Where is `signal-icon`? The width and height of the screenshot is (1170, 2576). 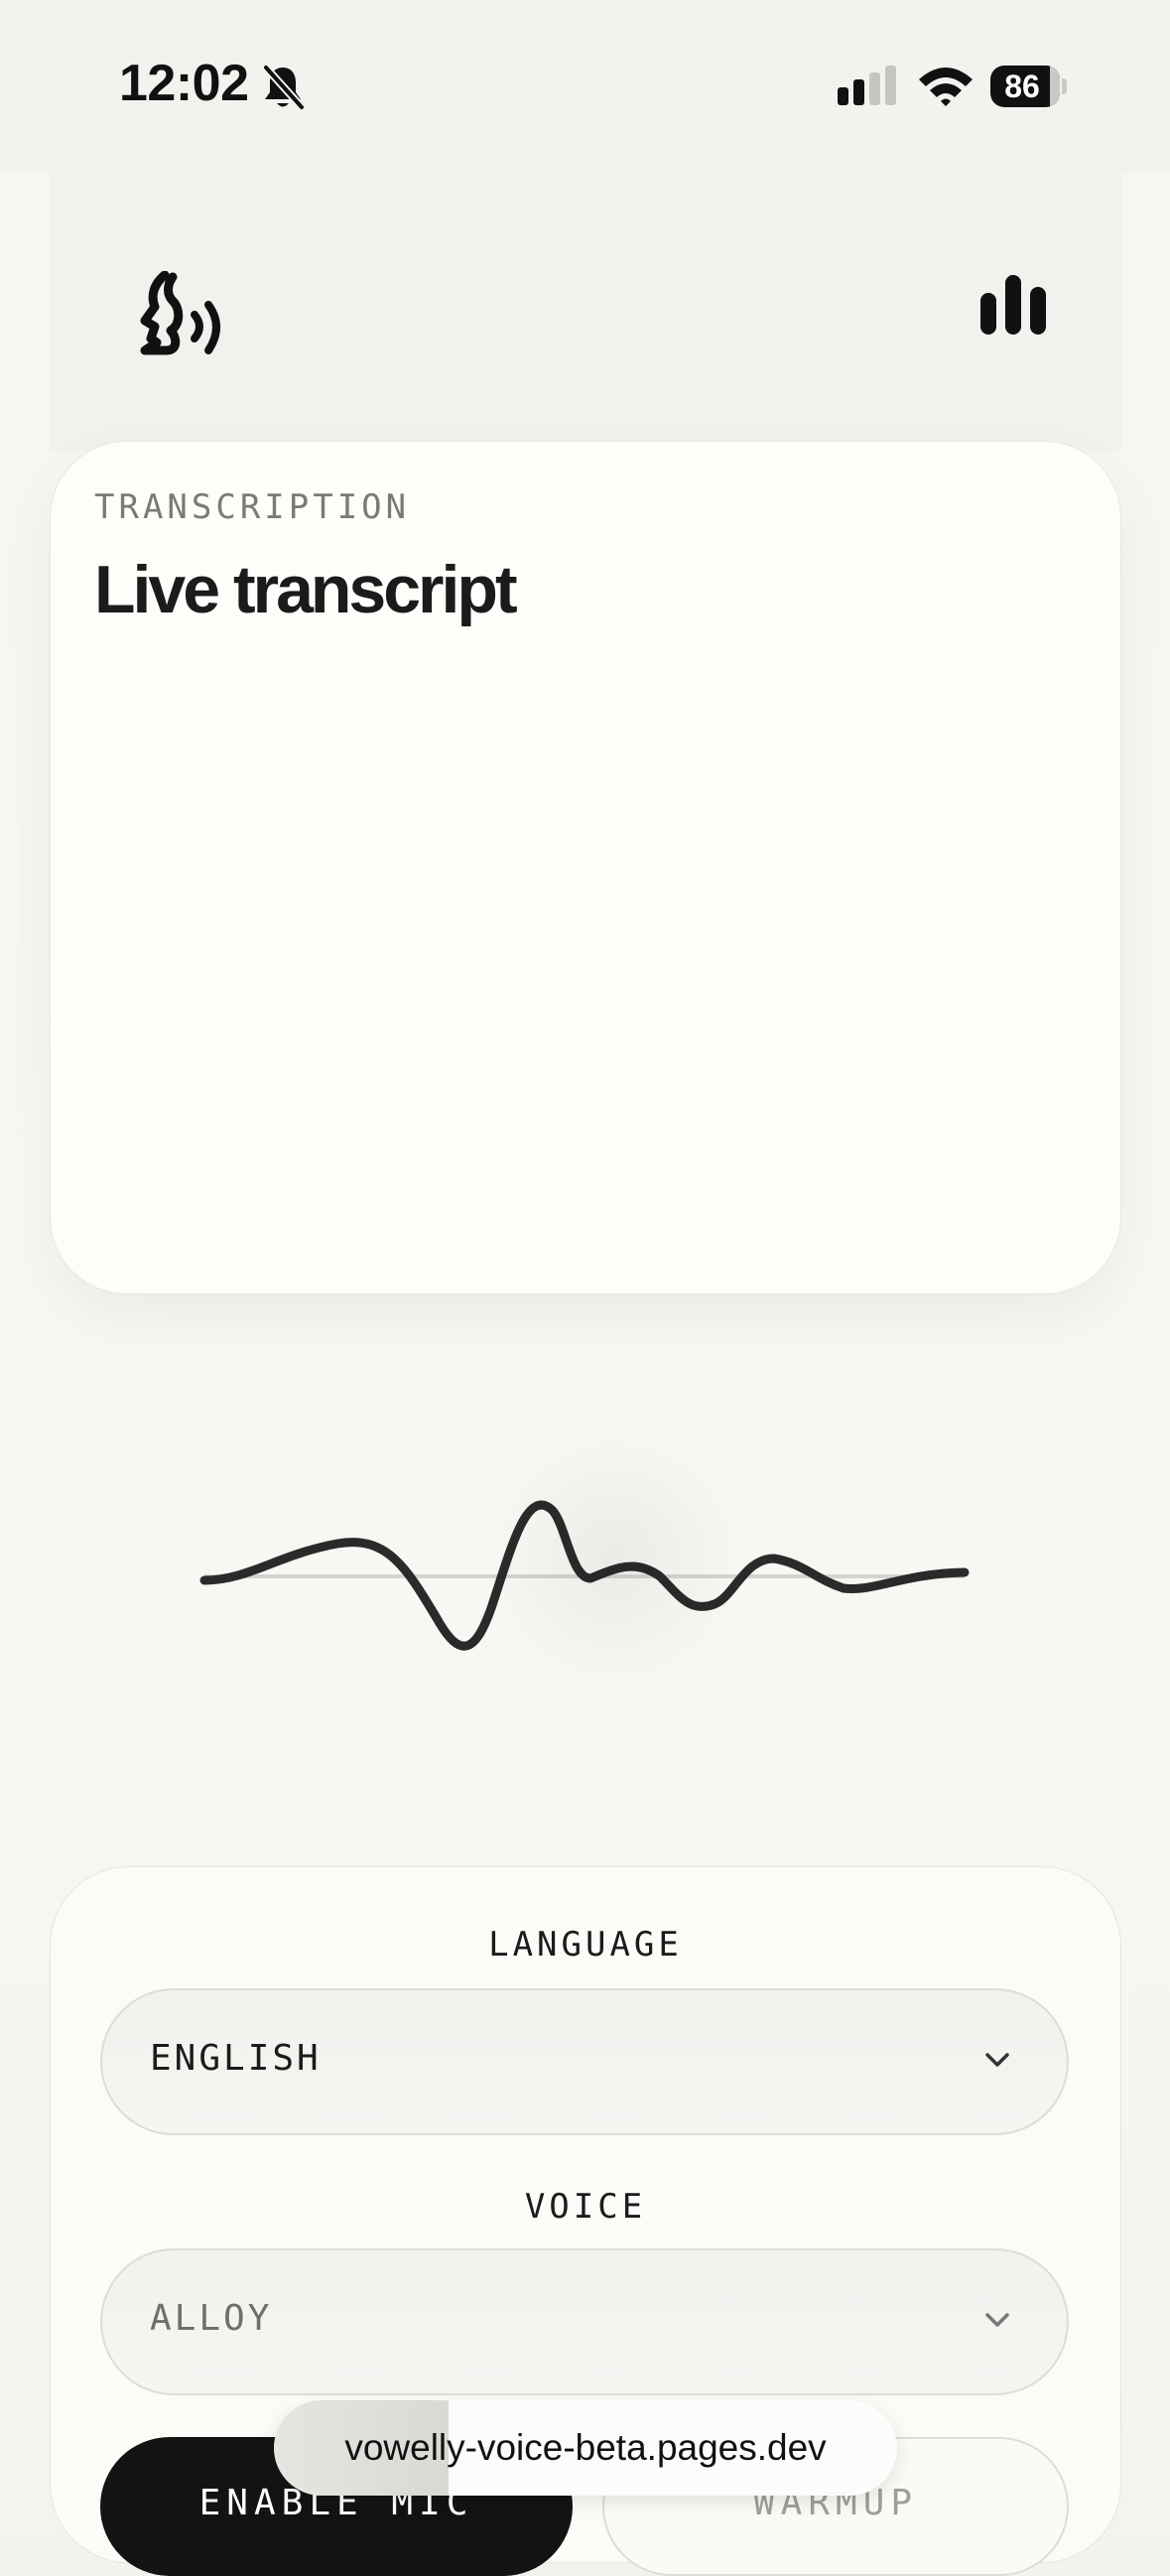
signal-icon is located at coordinates (867, 85).